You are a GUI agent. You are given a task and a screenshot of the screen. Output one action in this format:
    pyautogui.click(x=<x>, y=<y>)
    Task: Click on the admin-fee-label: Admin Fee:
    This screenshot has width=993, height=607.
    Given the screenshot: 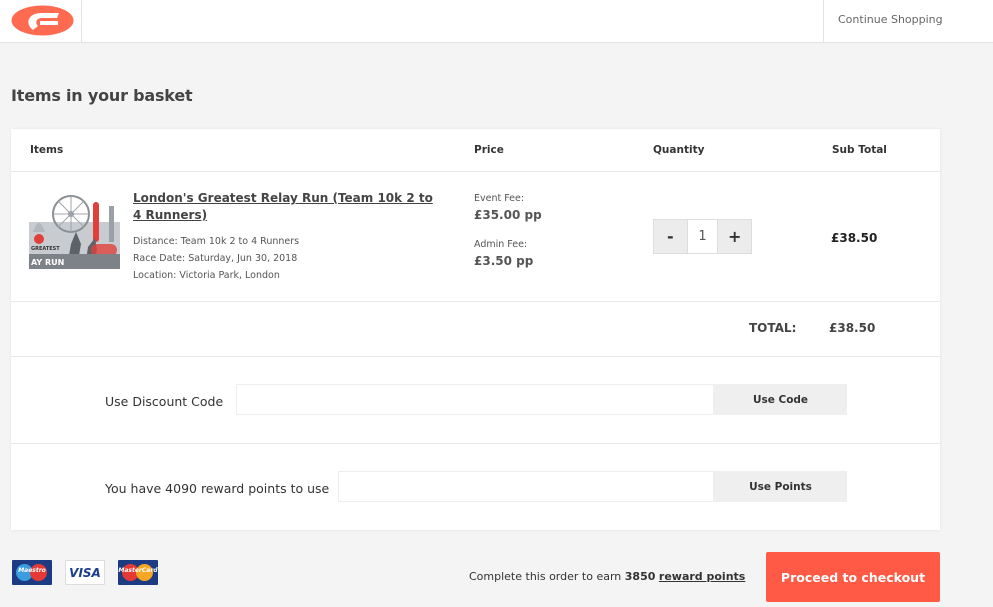 What is the action you would take?
    pyautogui.click(x=501, y=244)
    